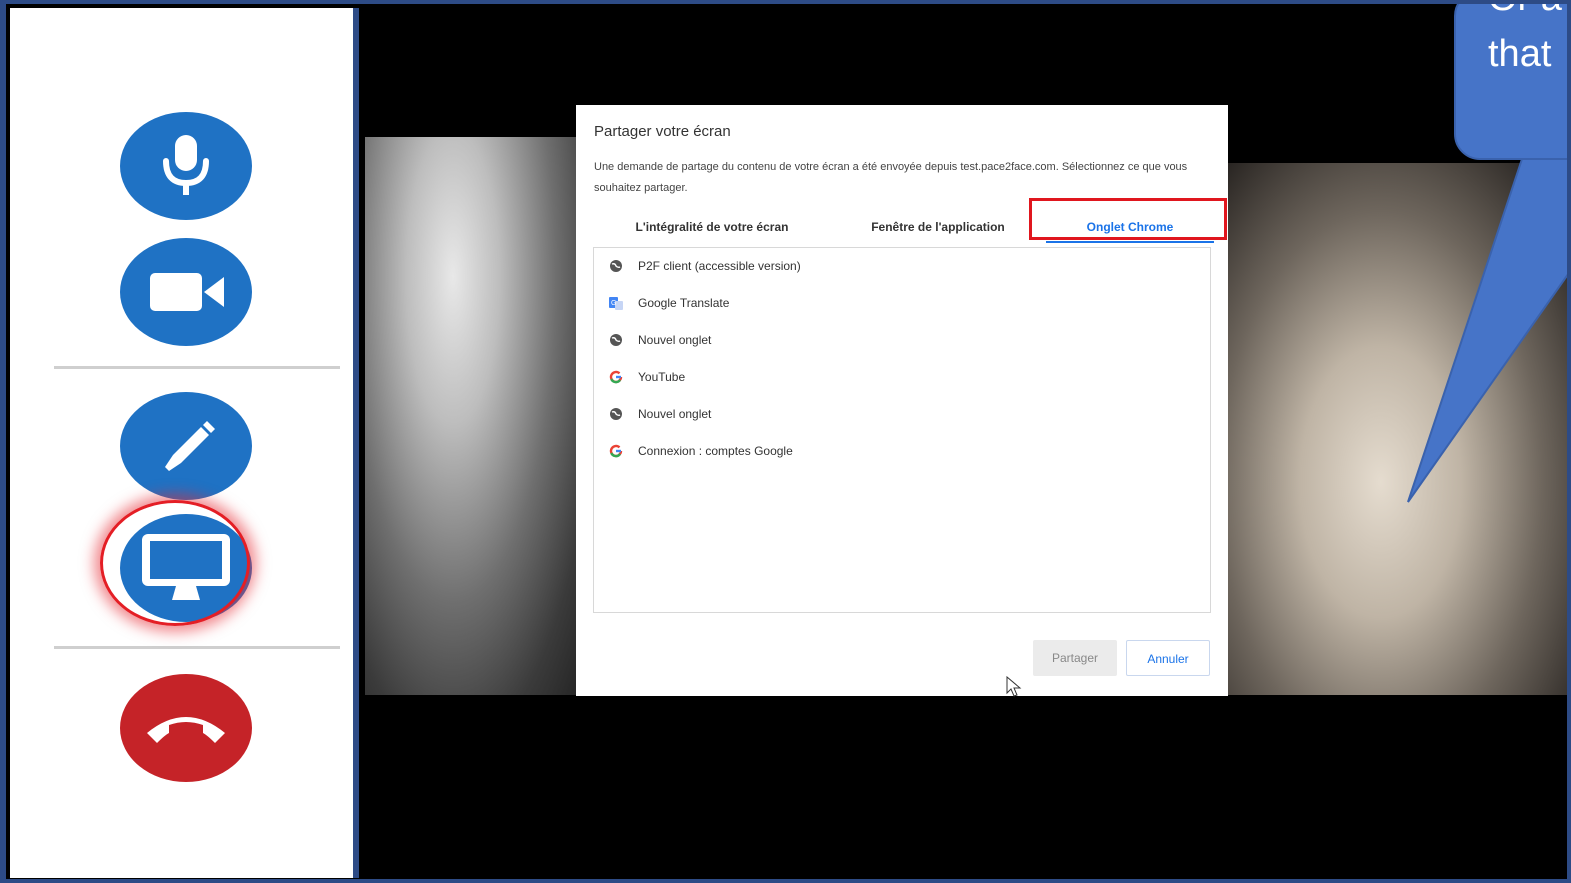 This screenshot has height=883, width=1571. Describe the element at coordinates (1525, 11) in the screenshot. I see `callout-text-line1: Or a` at that location.